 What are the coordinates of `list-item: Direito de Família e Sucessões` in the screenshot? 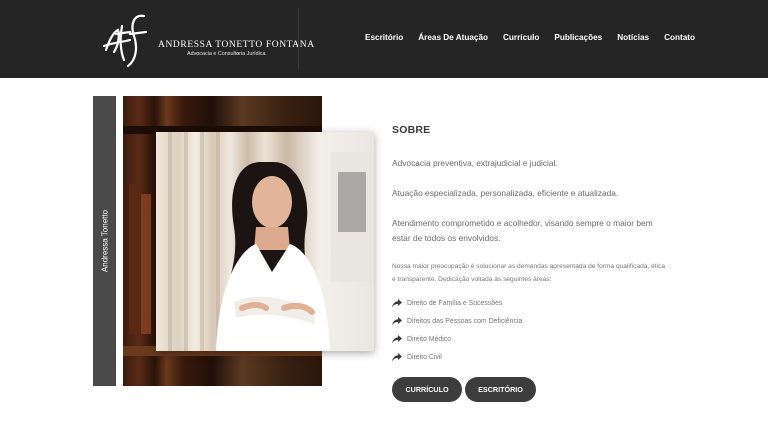 It's located at (457, 303).